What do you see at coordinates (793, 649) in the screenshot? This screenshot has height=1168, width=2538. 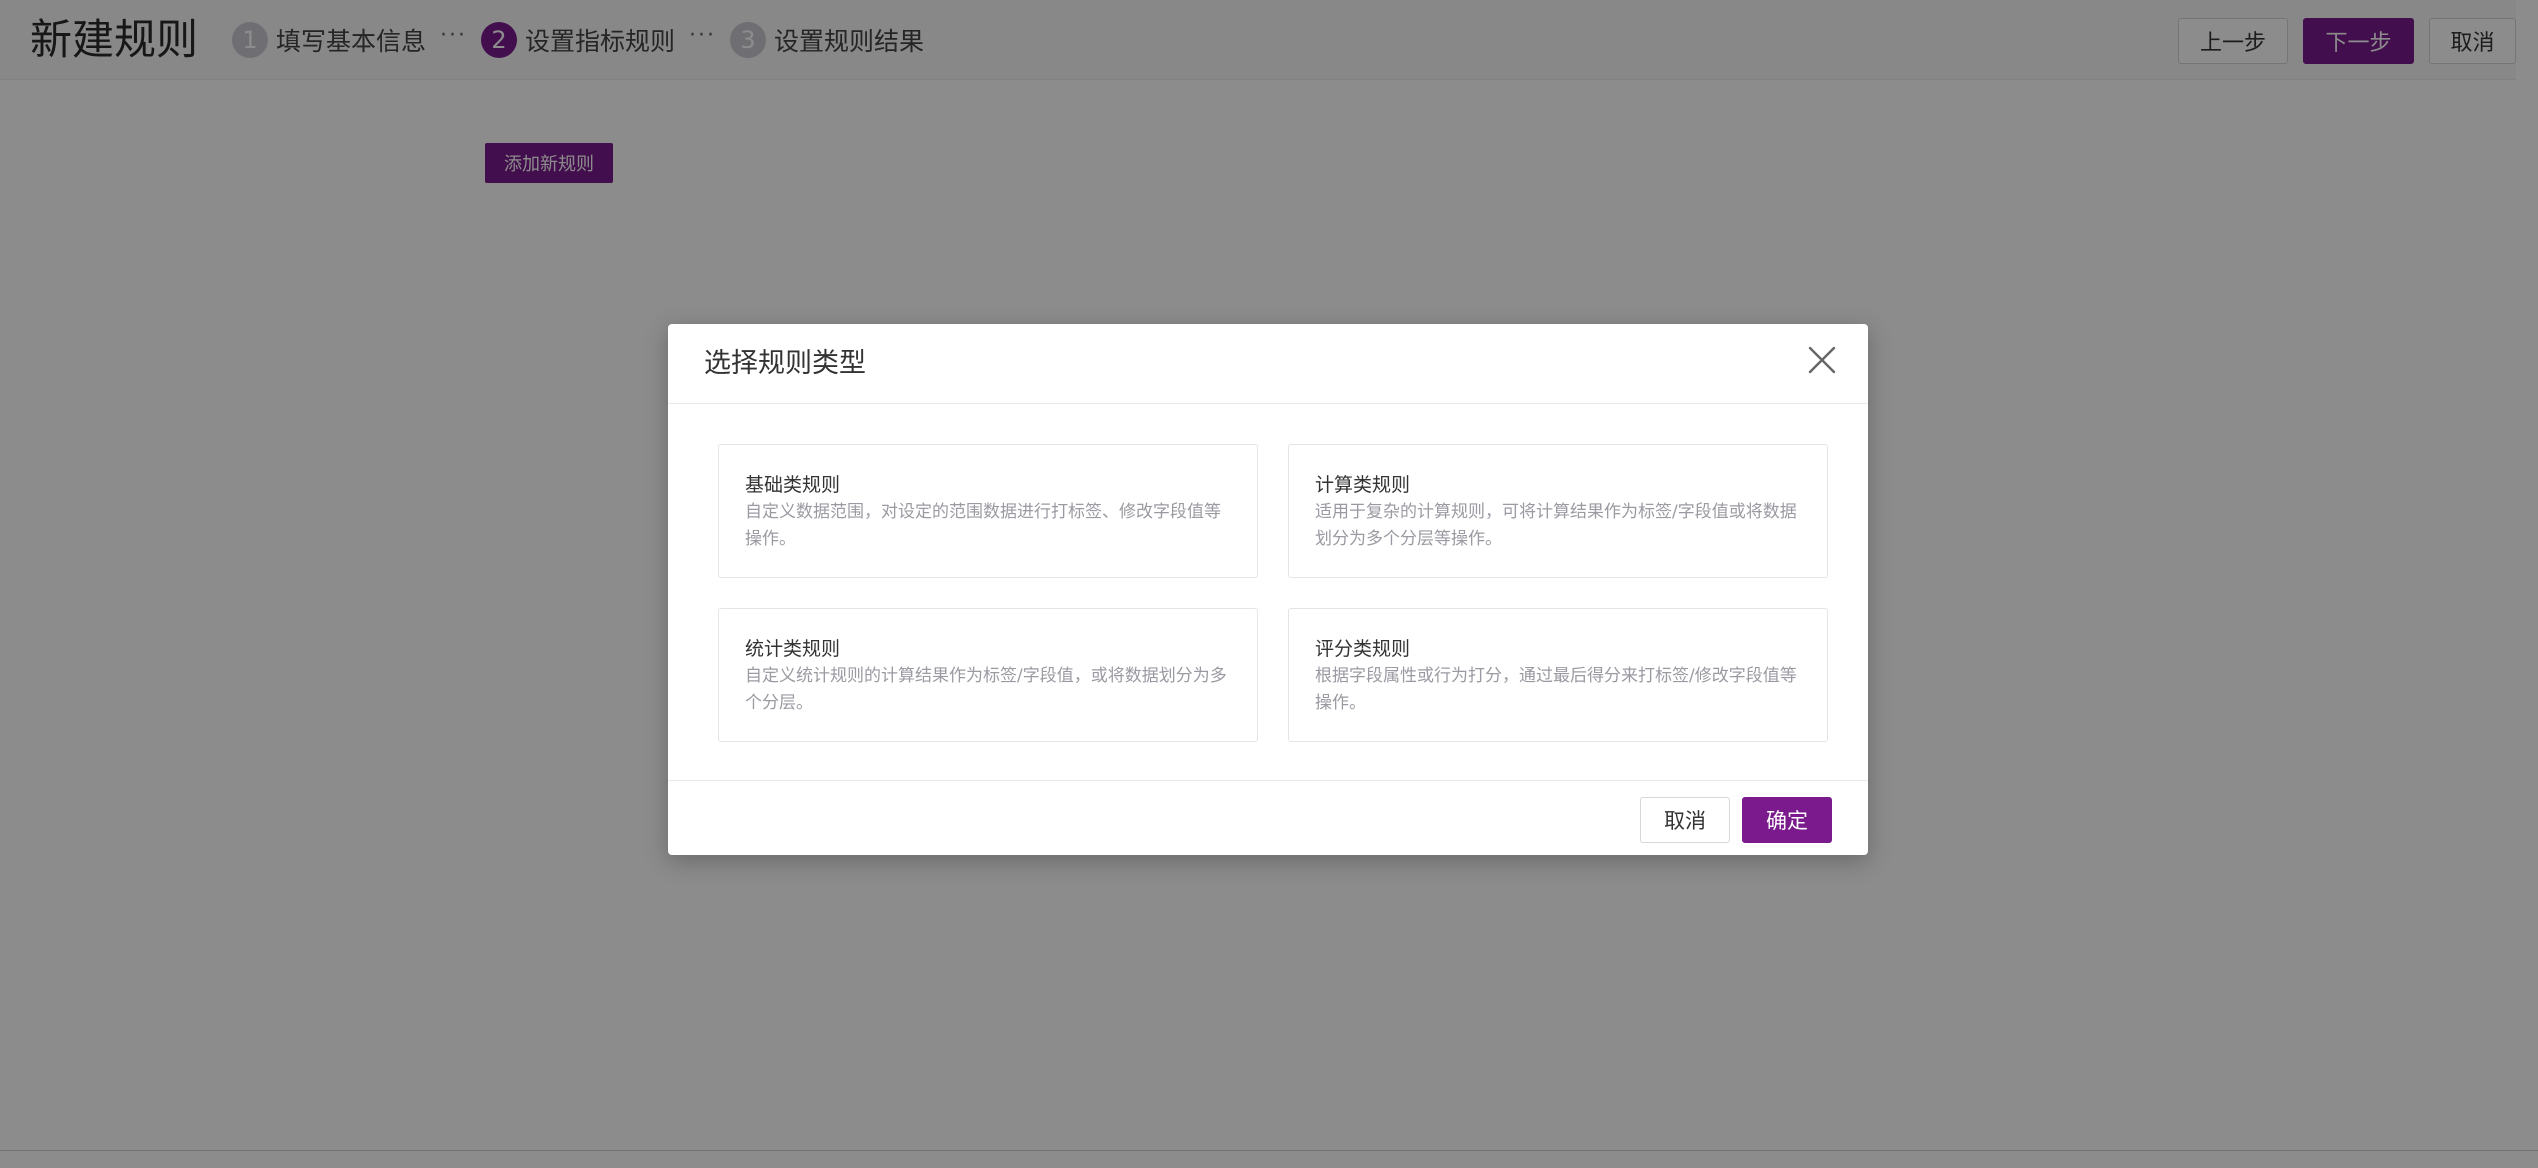 I see `card-title: 统计类规则` at bounding box center [793, 649].